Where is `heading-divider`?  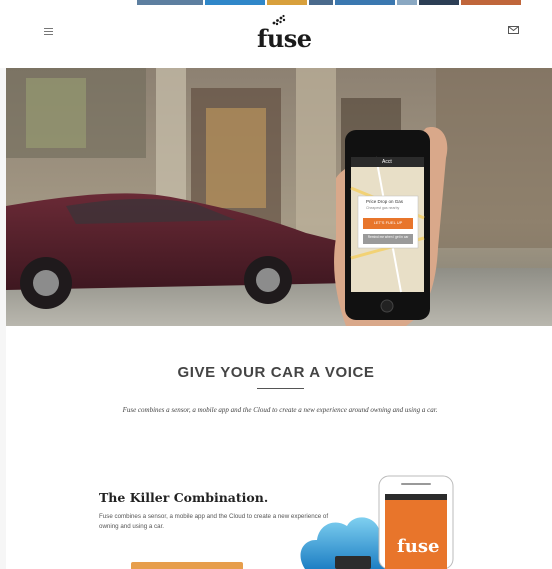
heading-divider is located at coordinates (280, 388).